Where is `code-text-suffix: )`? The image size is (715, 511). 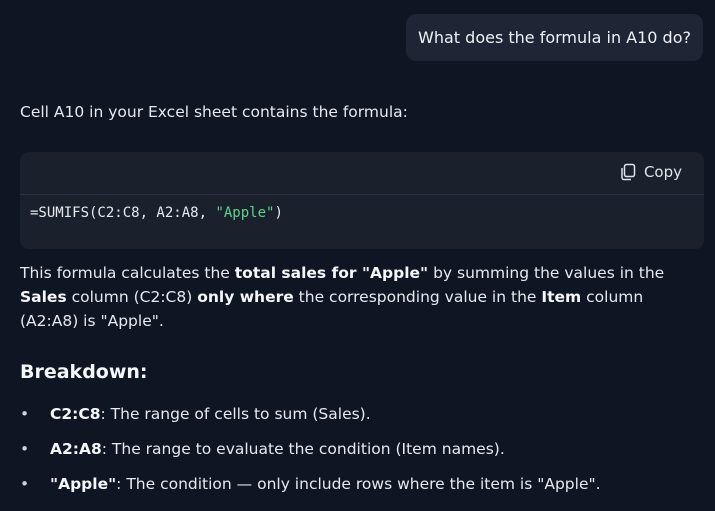
code-text-suffix: ) is located at coordinates (278, 213).